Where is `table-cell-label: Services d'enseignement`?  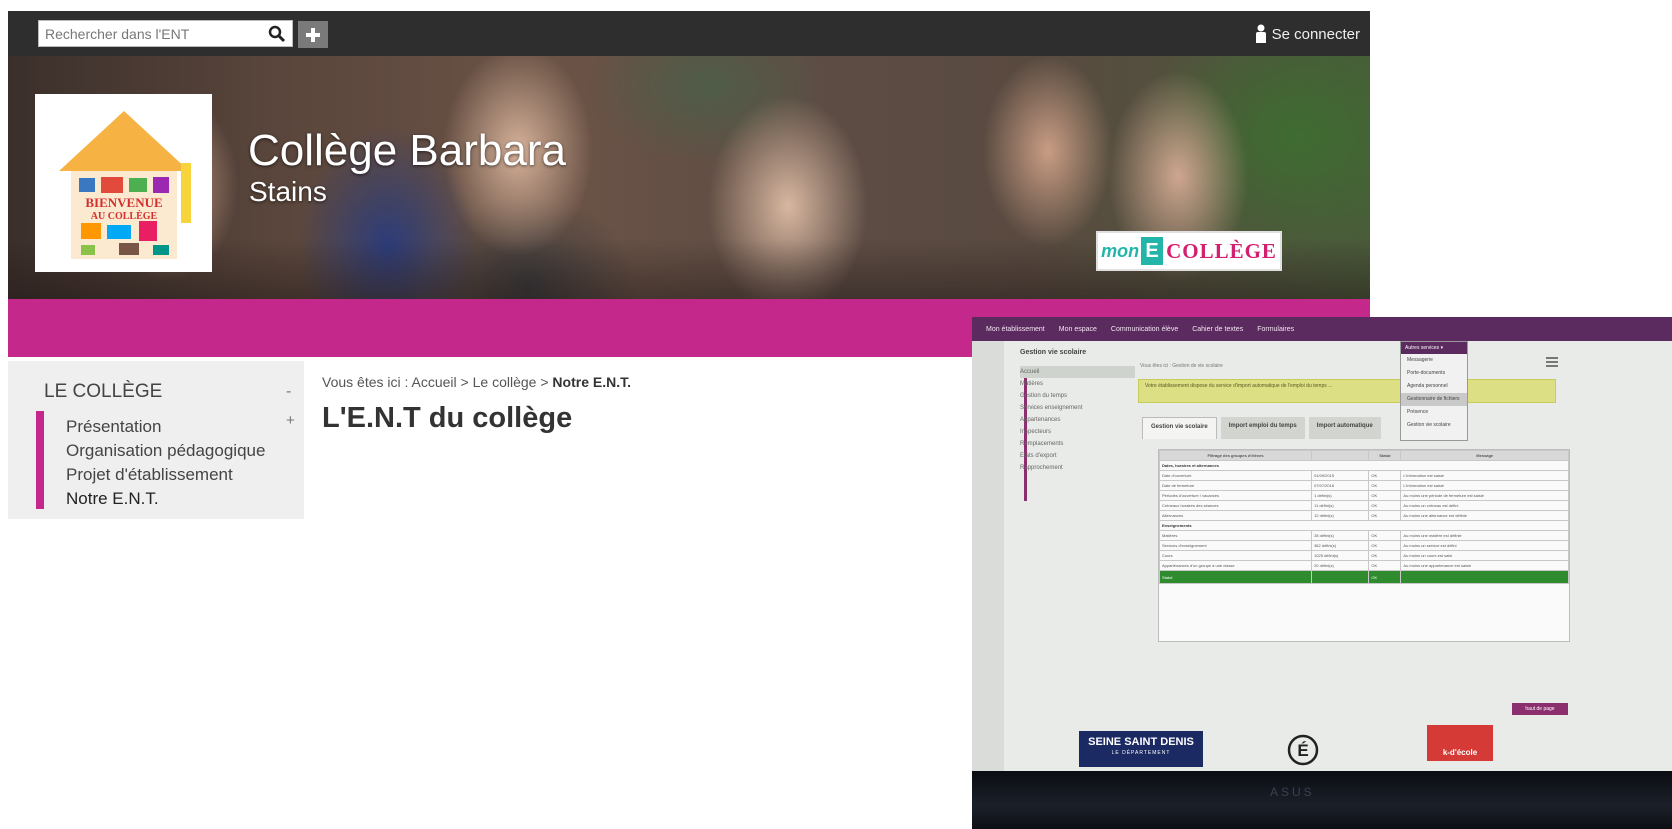
table-cell-label: Services d'enseignement is located at coordinates (1235, 545).